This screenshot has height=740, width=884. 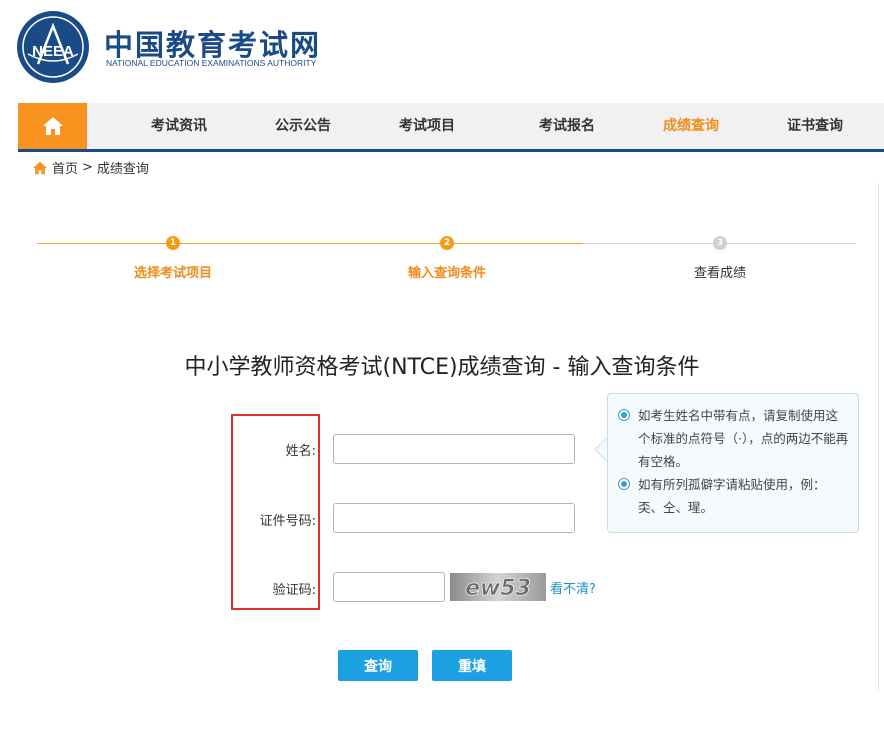 I want to click on captcha-image: ew53, so click(x=498, y=587).